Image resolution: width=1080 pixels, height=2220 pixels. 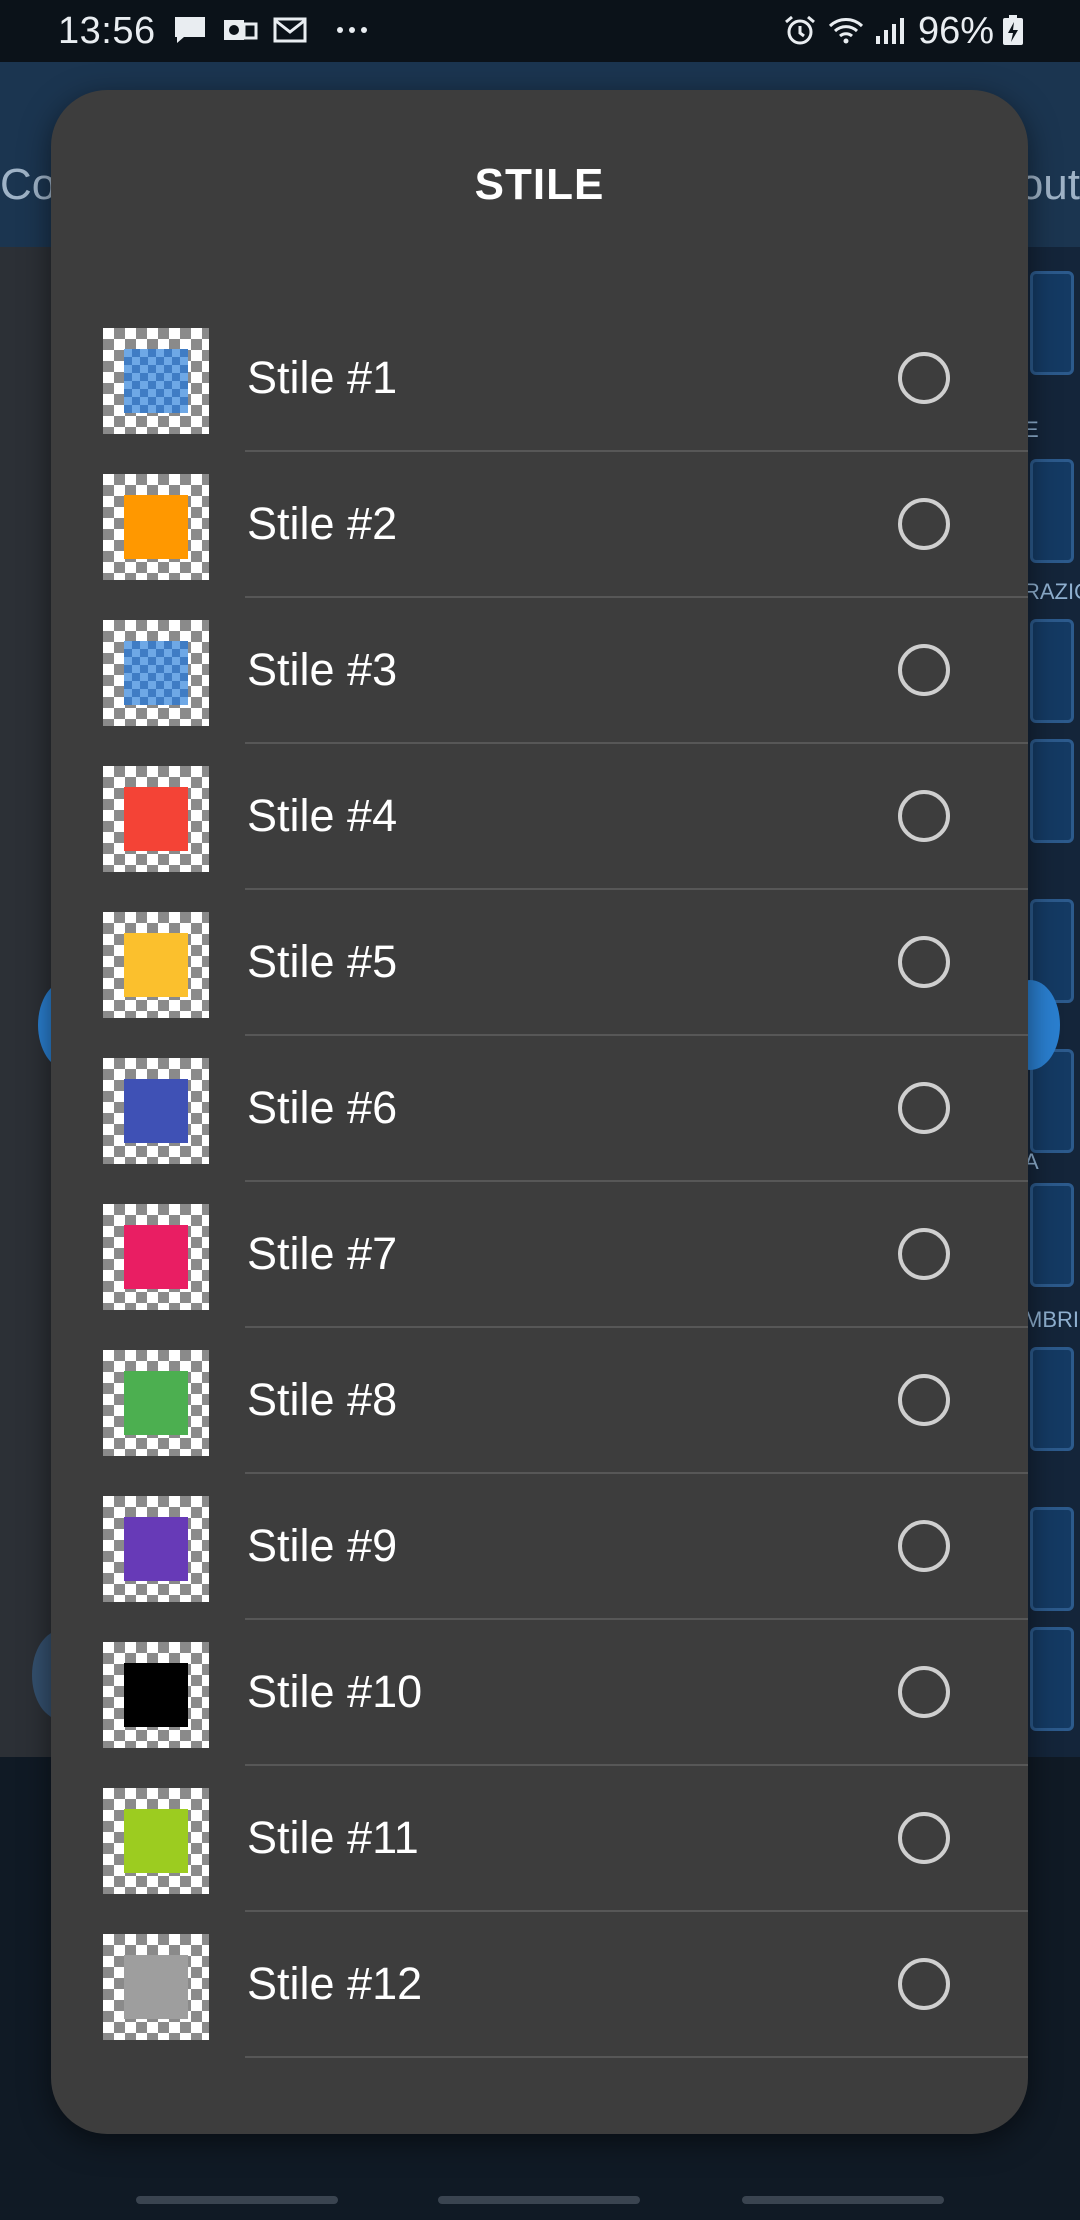 I want to click on style-option-row: Stile #6, so click(x=539, y=1109).